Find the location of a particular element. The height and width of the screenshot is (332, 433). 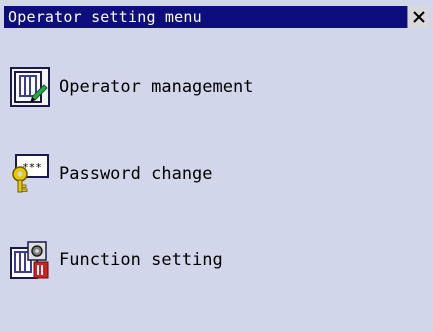

key-password-icon: *** is located at coordinates (30, 173).